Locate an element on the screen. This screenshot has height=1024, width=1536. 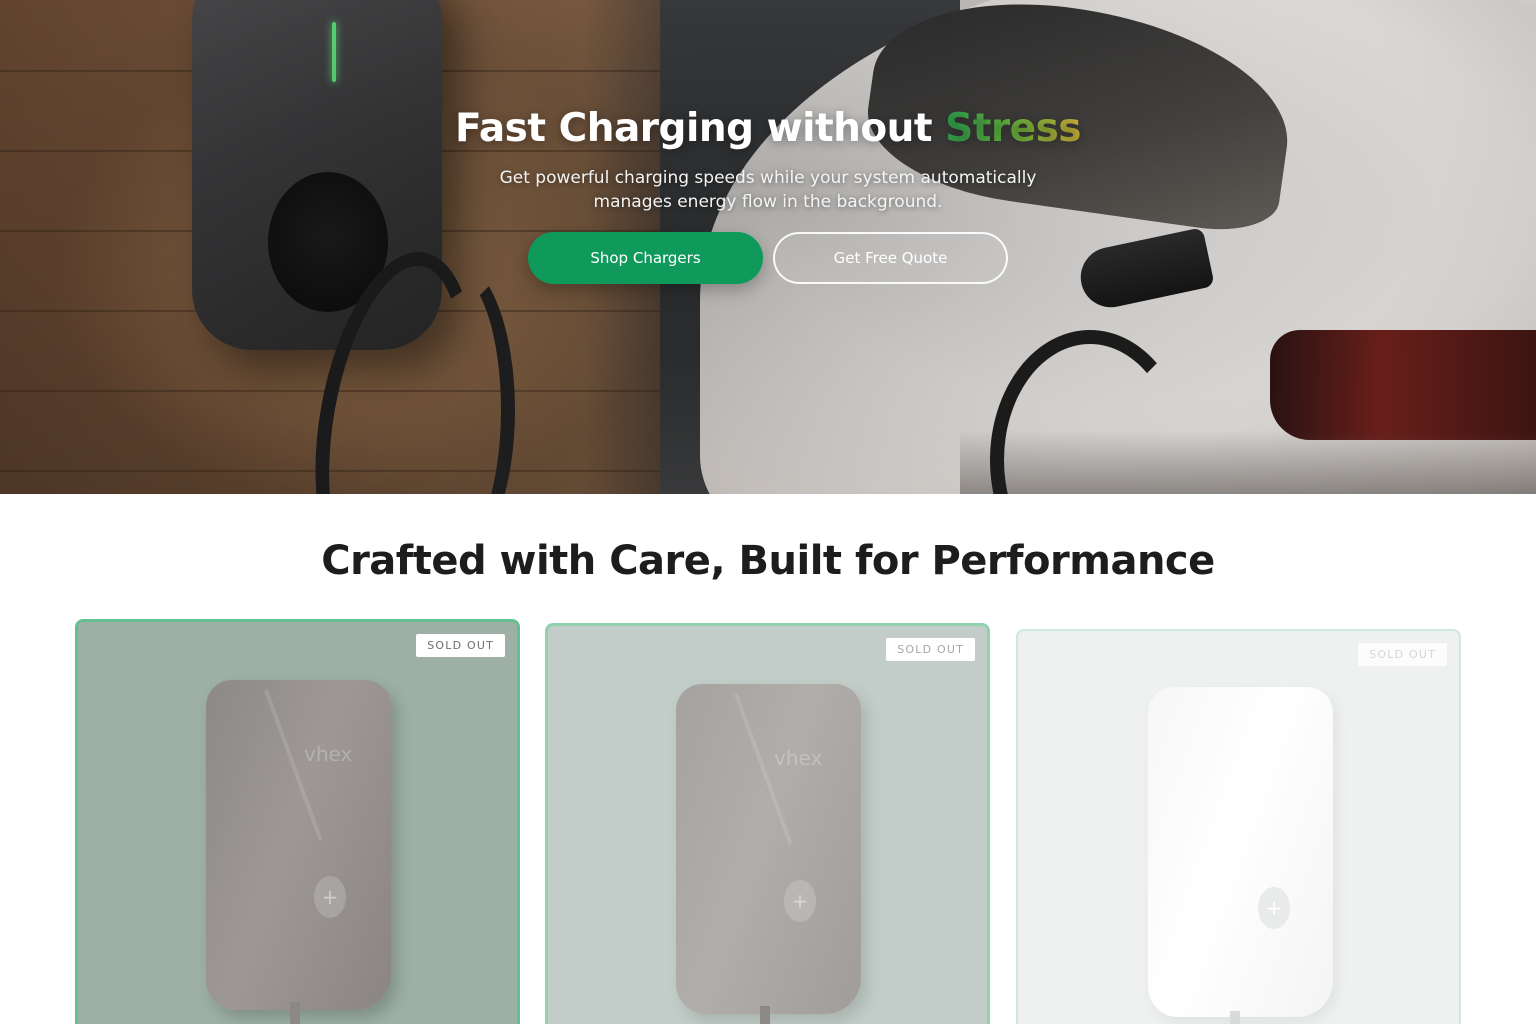
charger-product-image: + is located at coordinates (1240, 852).